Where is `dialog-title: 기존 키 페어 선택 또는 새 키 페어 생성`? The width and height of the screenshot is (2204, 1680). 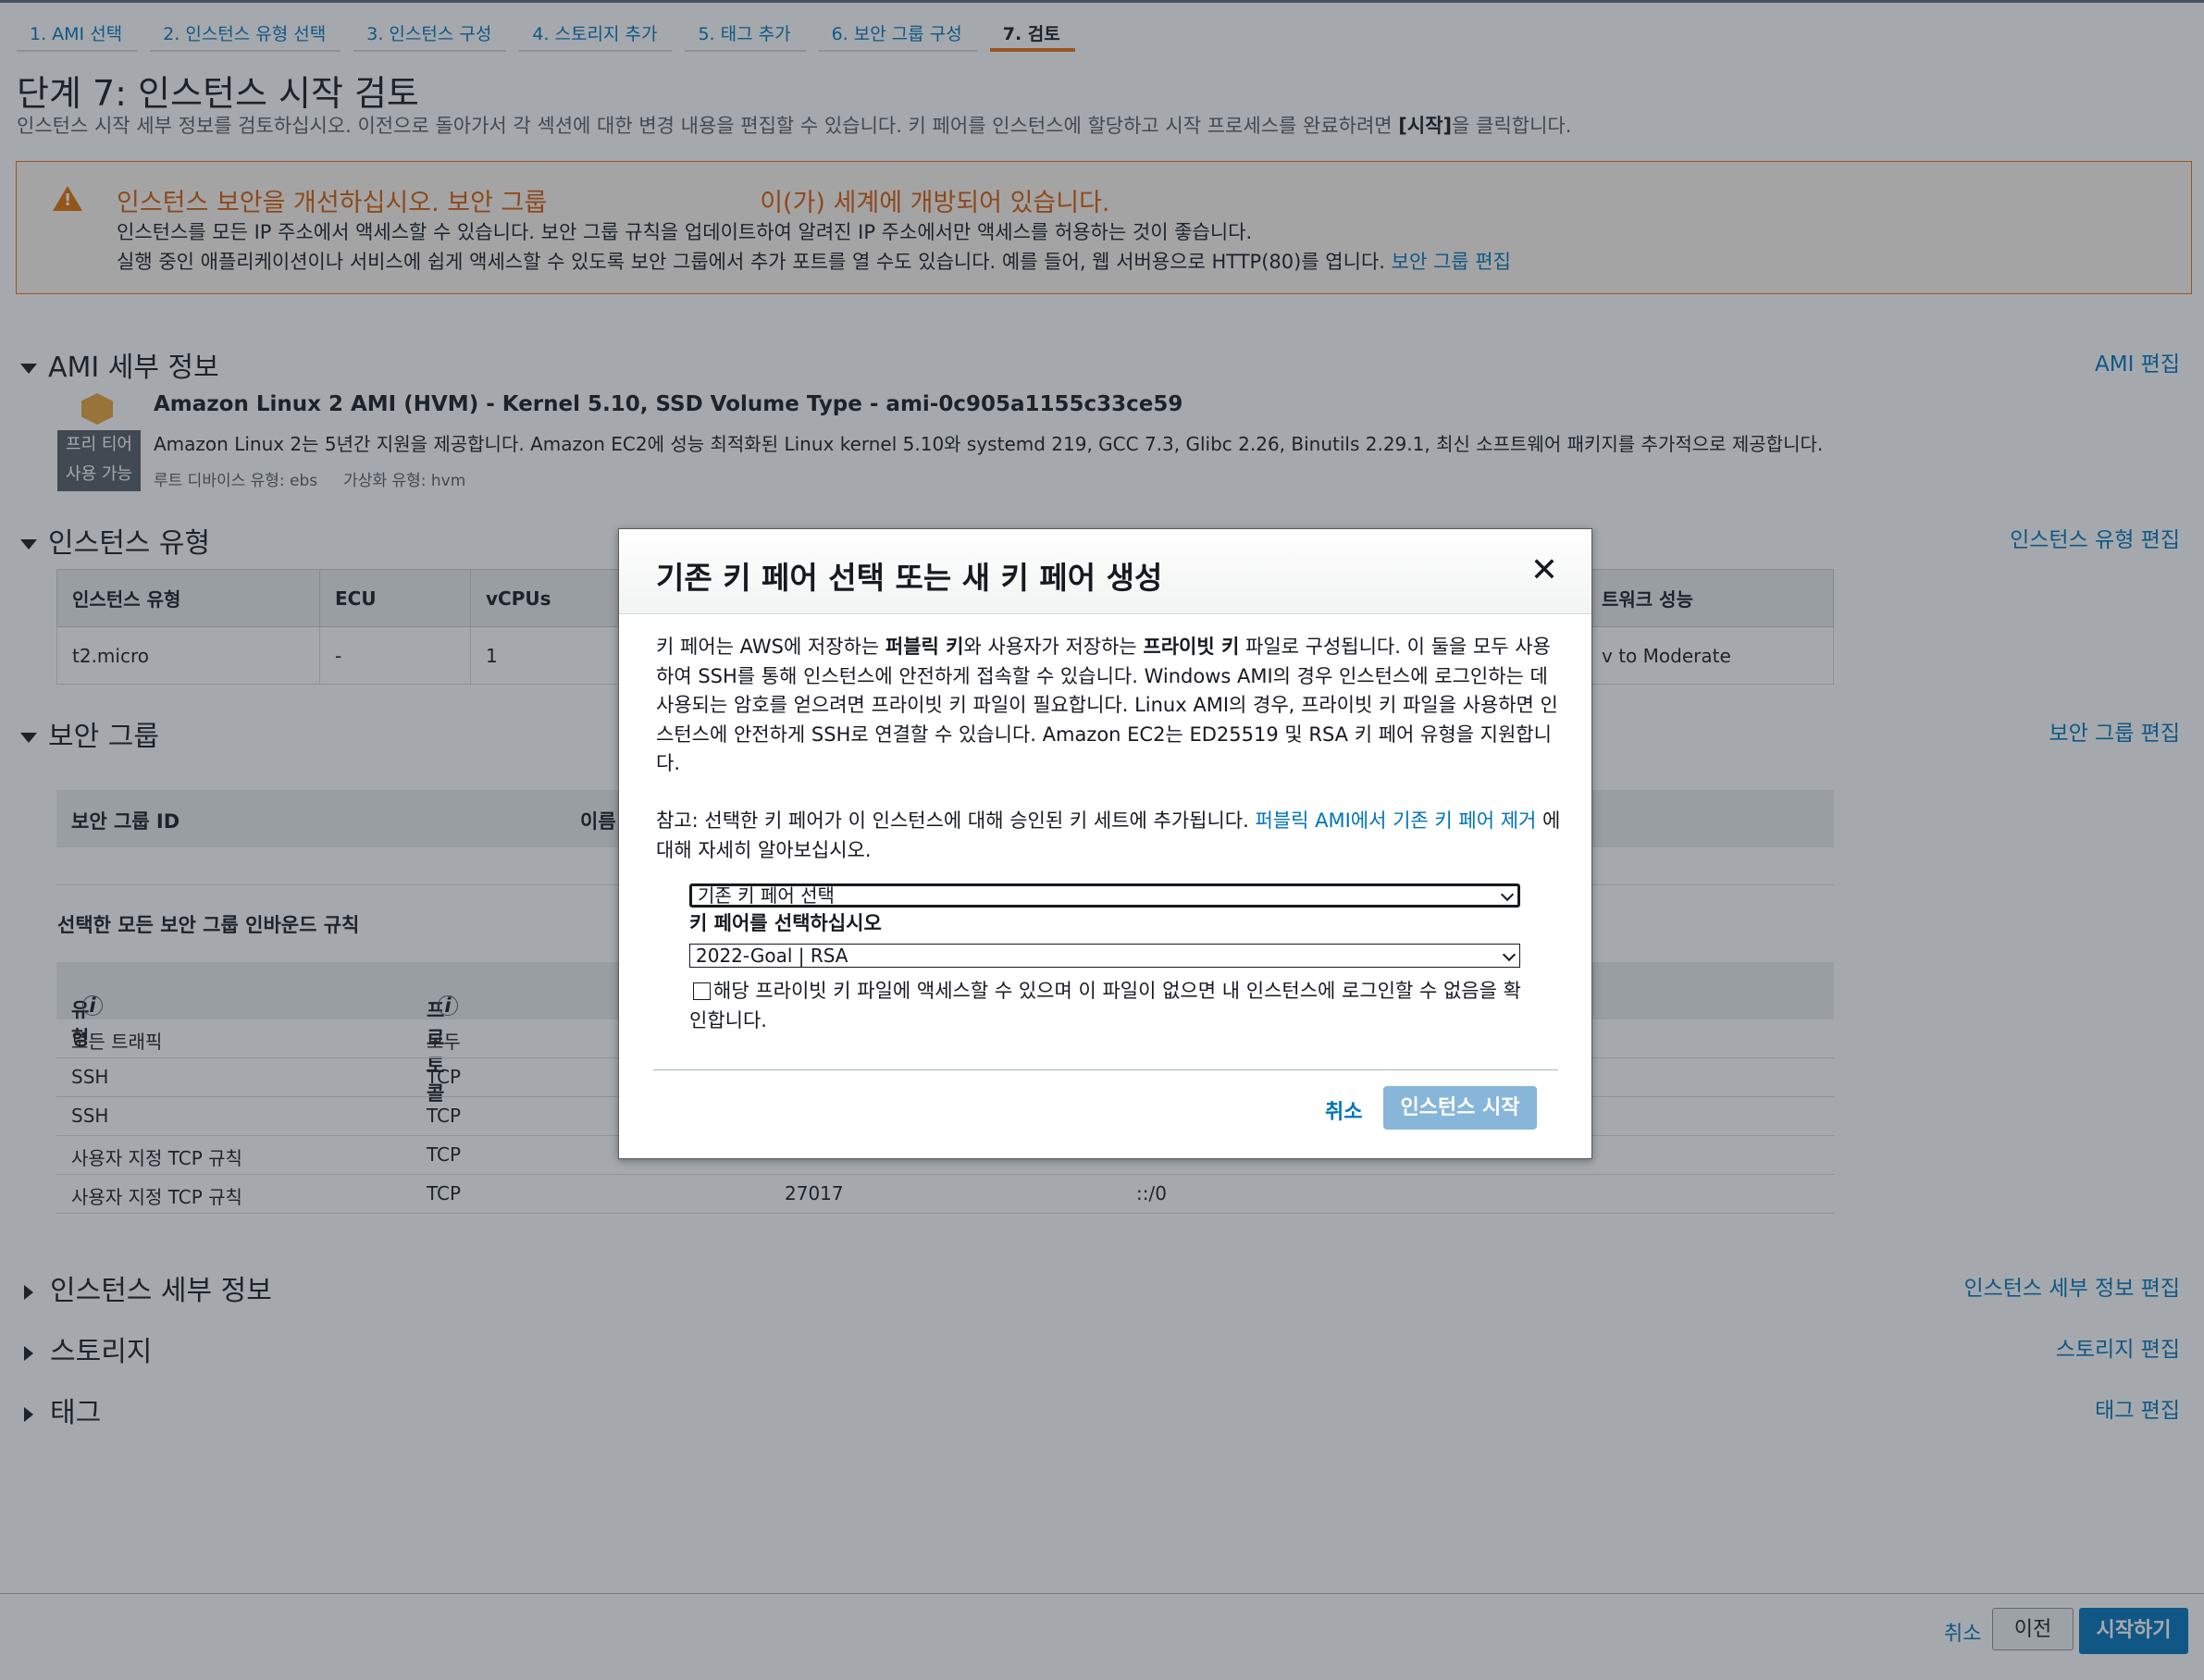 dialog-title: 기존 키 페어 선택 또는 새 키 페어 생성 is located at coordinates (909, 578).